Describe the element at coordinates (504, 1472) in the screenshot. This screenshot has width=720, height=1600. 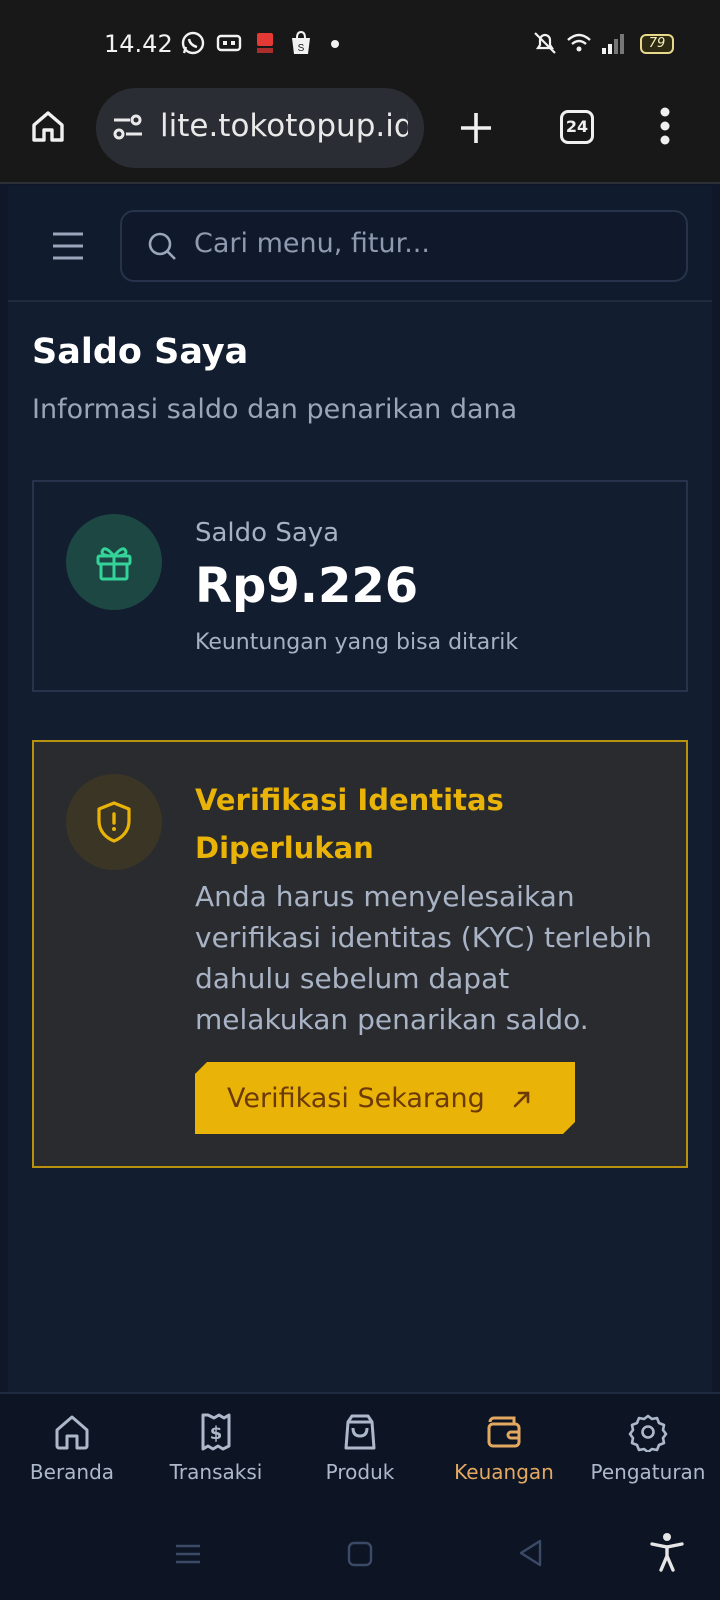
I see `nav-label: Keuangan` at that location.